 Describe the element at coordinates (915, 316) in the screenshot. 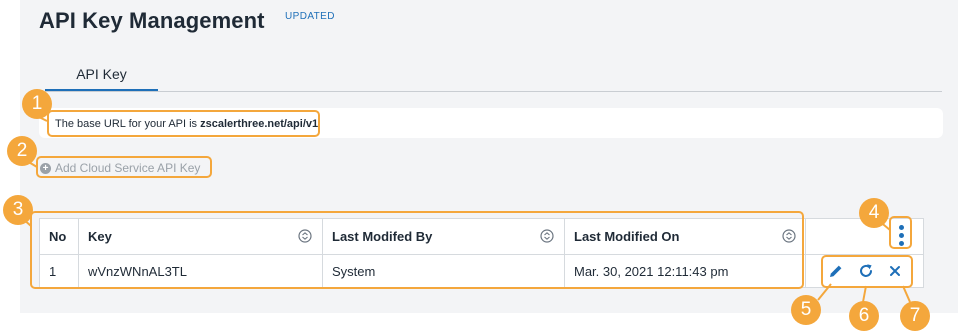

I see `callout-marker: 7` at that location.